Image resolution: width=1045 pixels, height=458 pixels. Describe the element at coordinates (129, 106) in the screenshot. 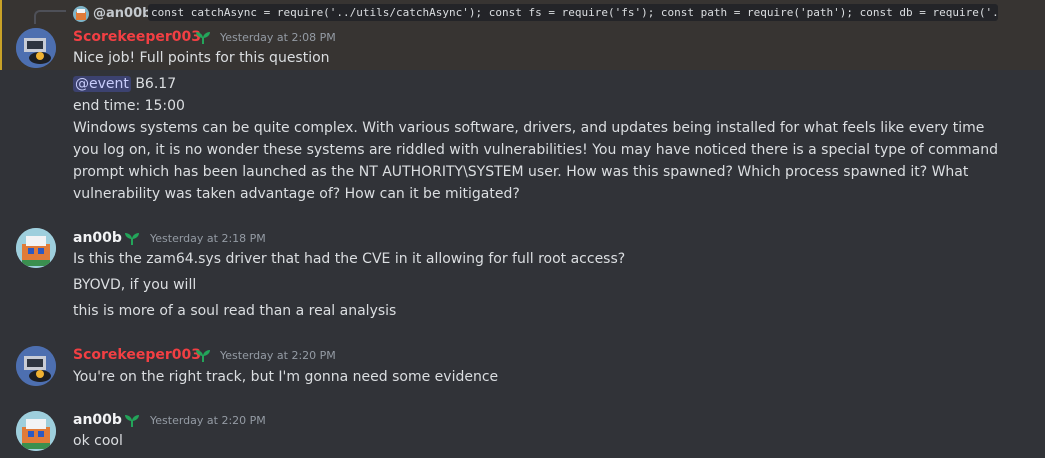

I see `message-text: end time: 15:00` at that location.